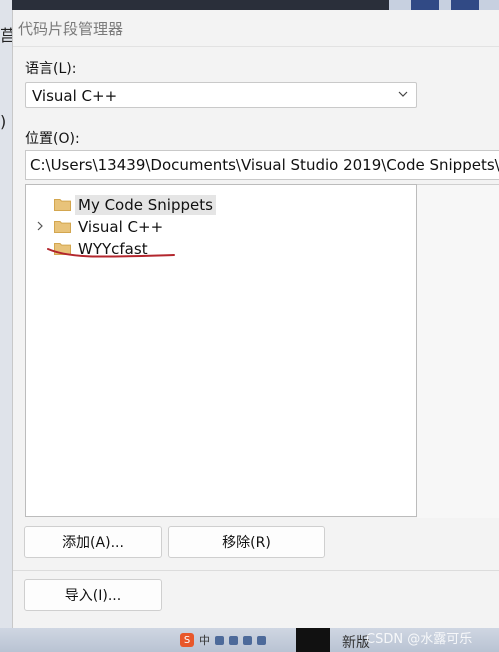  I want to click on remove-button: 移除(R), so click(246, 542).